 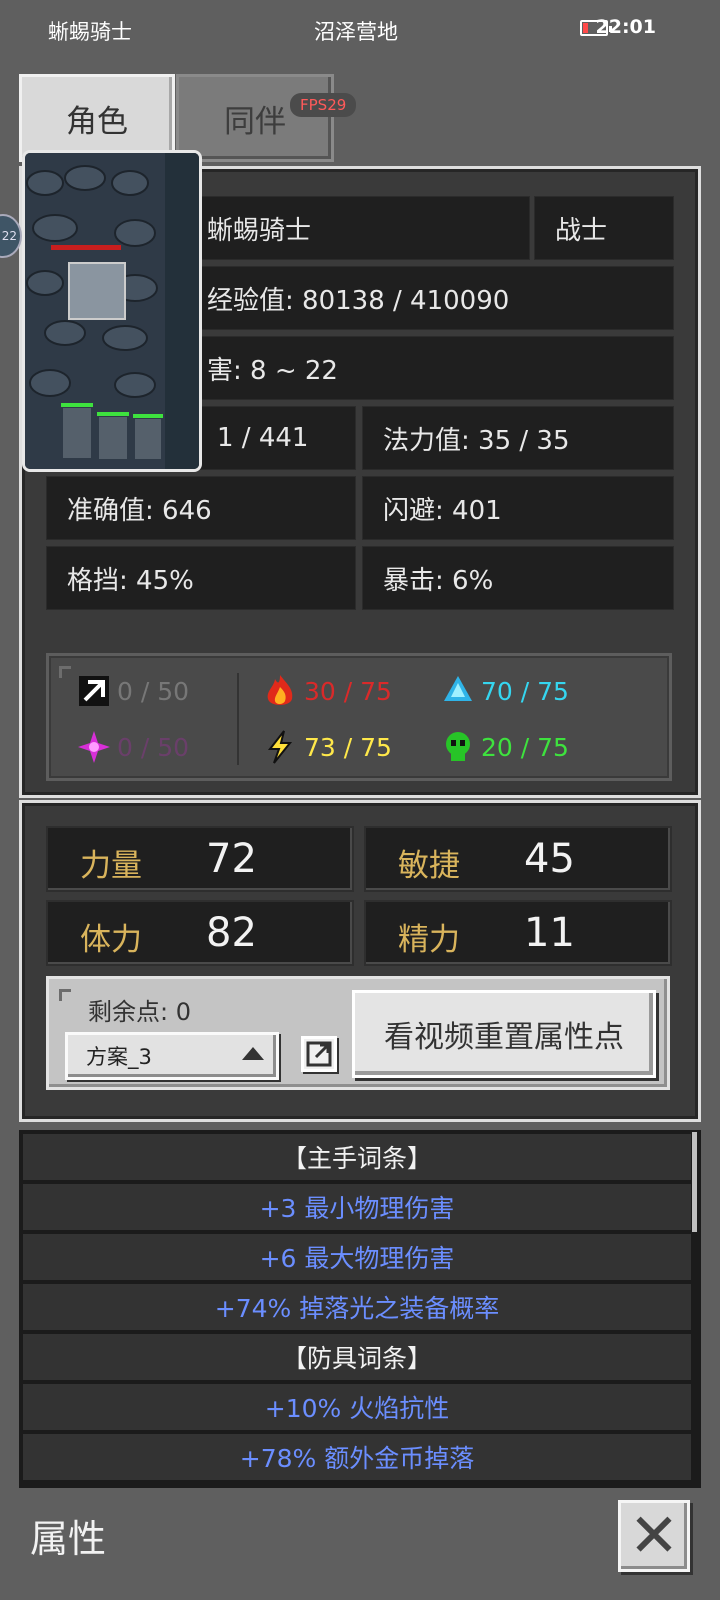 I want to click on reset-attributes-label: 看视频重置属性点, so click(x=504, y=1037).